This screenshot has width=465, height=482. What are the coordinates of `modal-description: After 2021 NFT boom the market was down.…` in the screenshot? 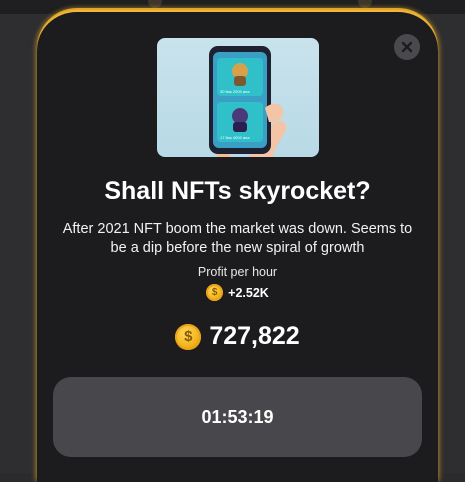 It's located at (237, 238).